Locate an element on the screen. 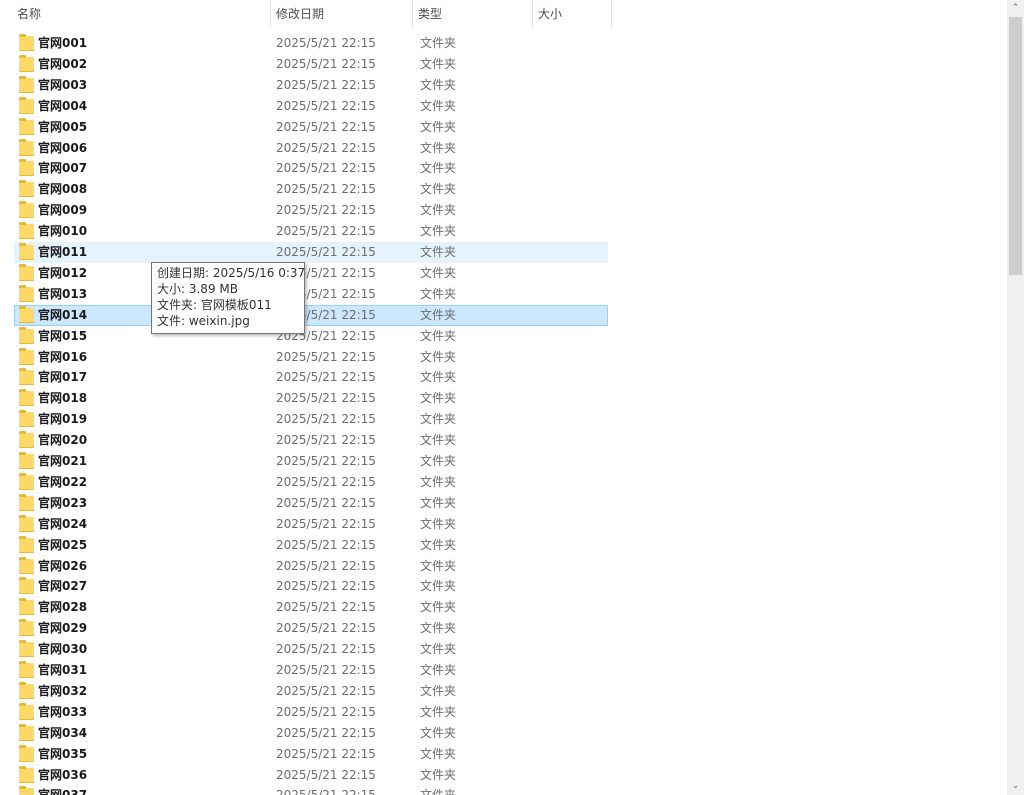 The height and width of the screenshot is (795, 1024). list-item: 官网037 2025/5/21 22:15 文件夹 is located at coordinates (311, 790).